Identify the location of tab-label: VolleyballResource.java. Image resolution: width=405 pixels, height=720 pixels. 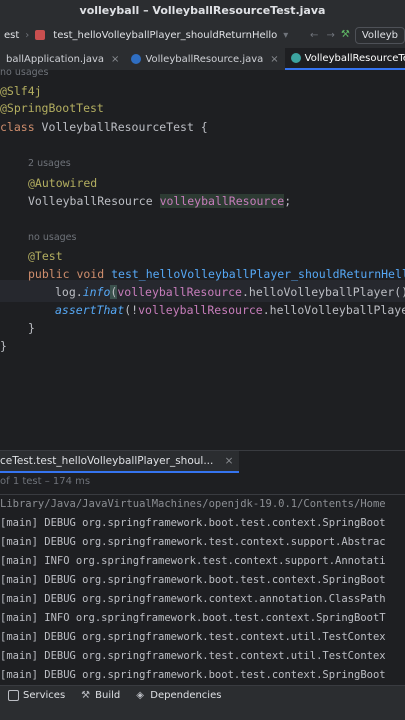
(204, 59).